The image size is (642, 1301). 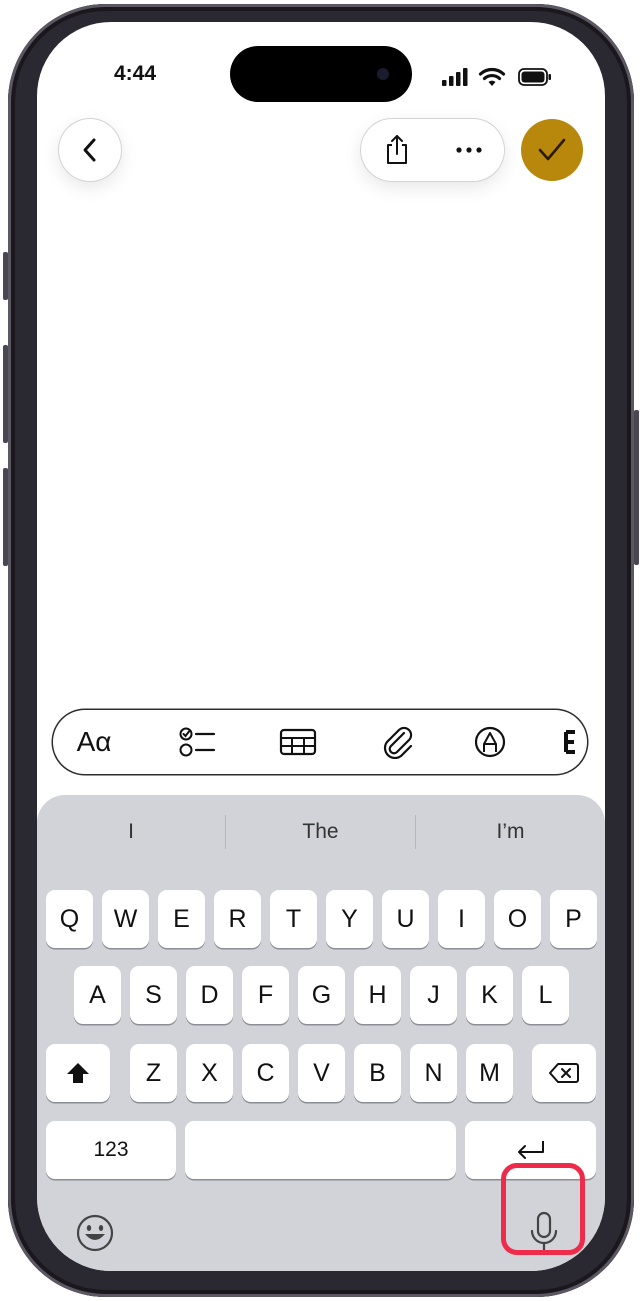 What do you see at coordinates (455, 77) in the screenshot?
I see `cellular-signal-icon` at bounding box center [455, 77].